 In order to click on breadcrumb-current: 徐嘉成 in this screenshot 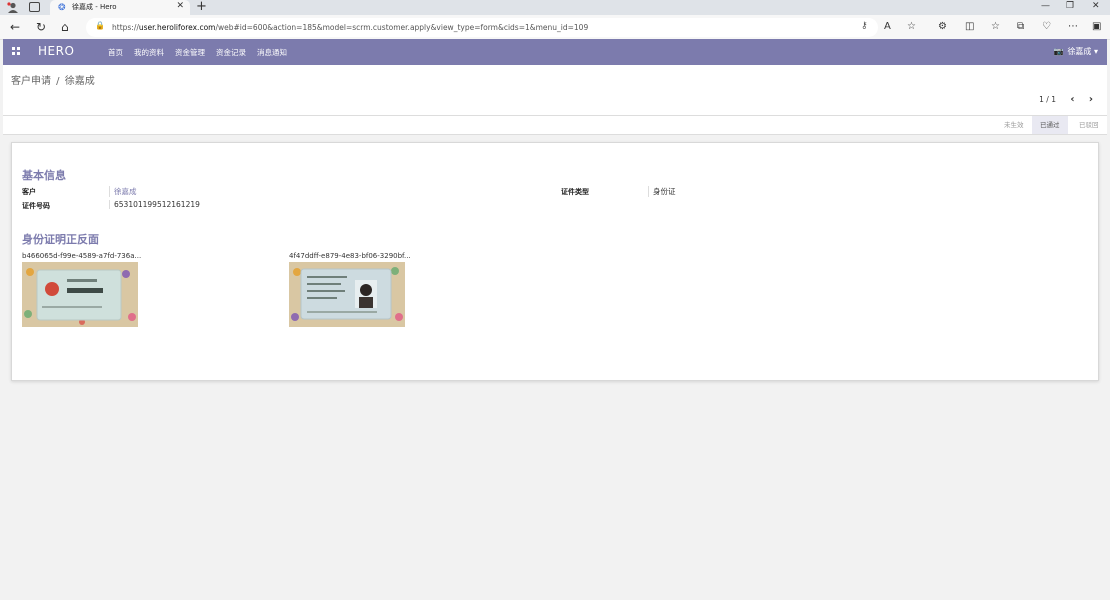, I will do `click(79, 81)`.